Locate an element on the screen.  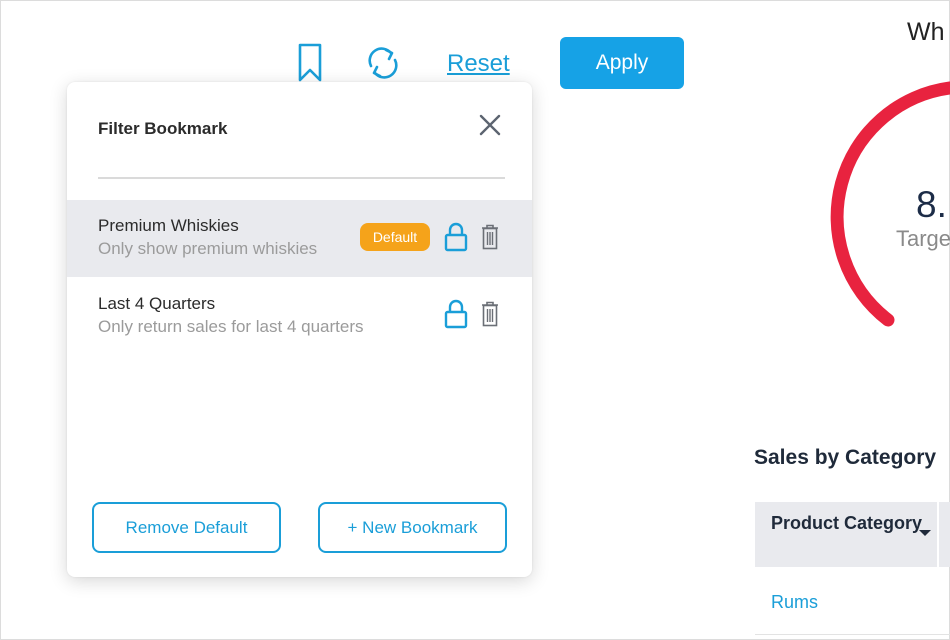
bookmark-name: Premium Whiskies is located at coordinates (168, 225).